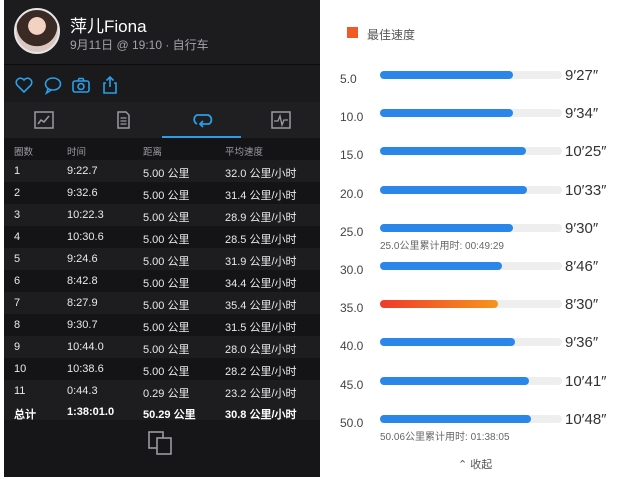 Image resolution: width=640 pixels, height=480 pixels. What do you see at coordinates (261, 218) in the screenshot?
I see `lap-avg-speed: 28.9 公里/小时` at bounding box center [261, 218].